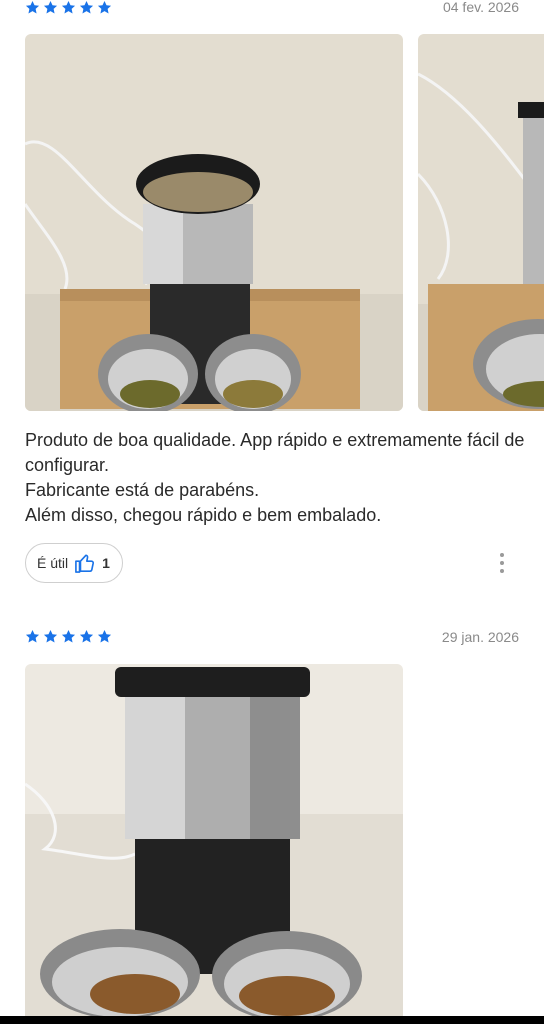 This screenshot has width=544, height=1024. What do you see at coordinates (74, 563) in the screenshot?
I see `helpful-button: É útil 1` at bounding box center [74, 563].